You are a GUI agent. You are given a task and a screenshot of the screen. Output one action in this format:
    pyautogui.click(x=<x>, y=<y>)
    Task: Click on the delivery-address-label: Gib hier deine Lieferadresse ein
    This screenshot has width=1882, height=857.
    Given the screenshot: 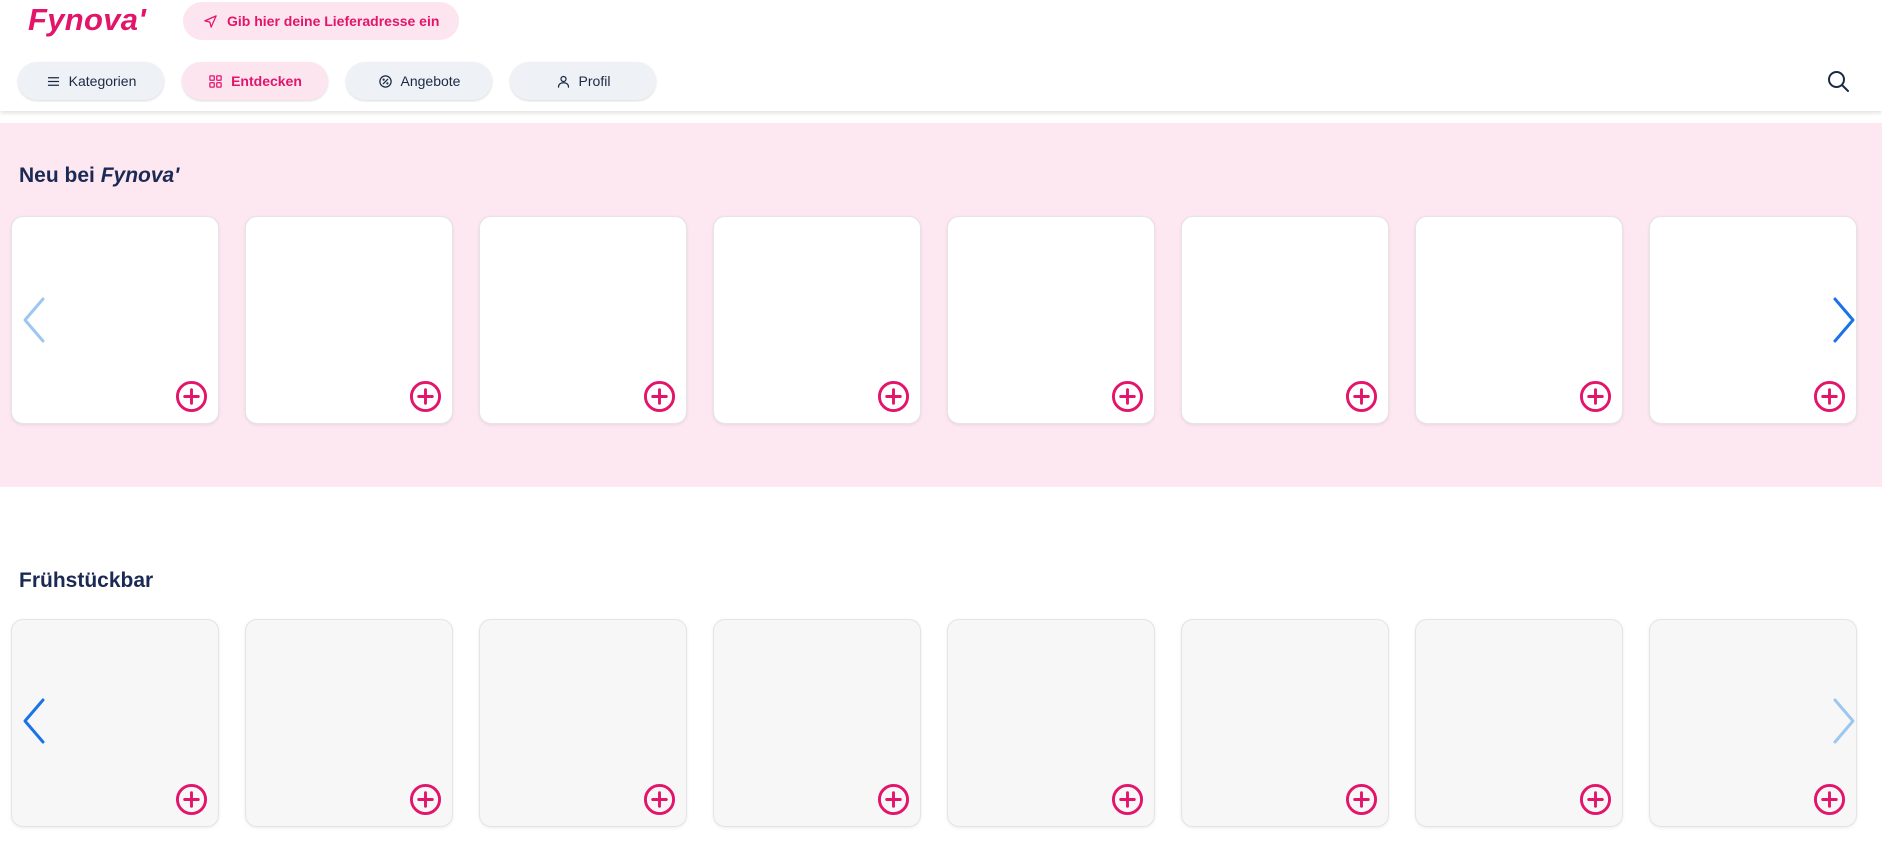 What is the action you would take?
    pyautogui.click(x=333, y=21)
    